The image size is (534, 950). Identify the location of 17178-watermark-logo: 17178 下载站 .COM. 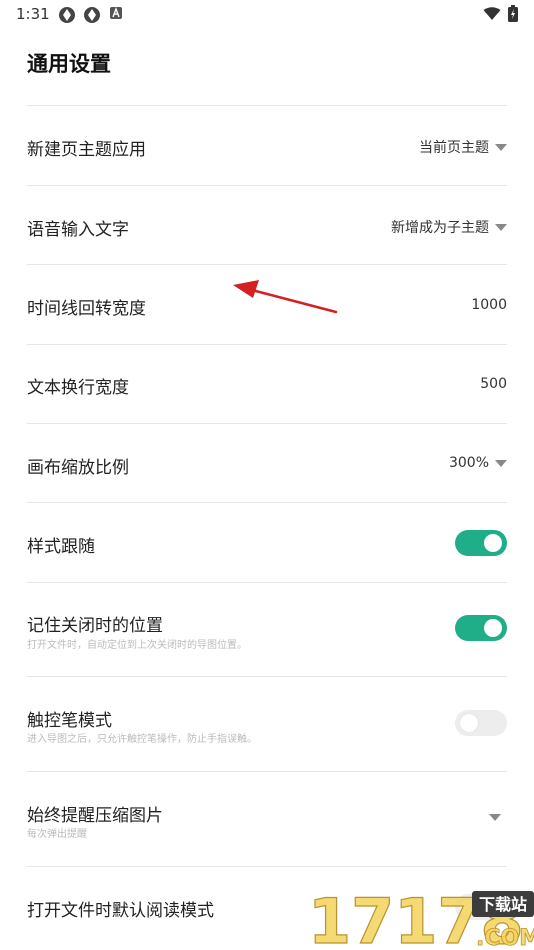
(421, 917).